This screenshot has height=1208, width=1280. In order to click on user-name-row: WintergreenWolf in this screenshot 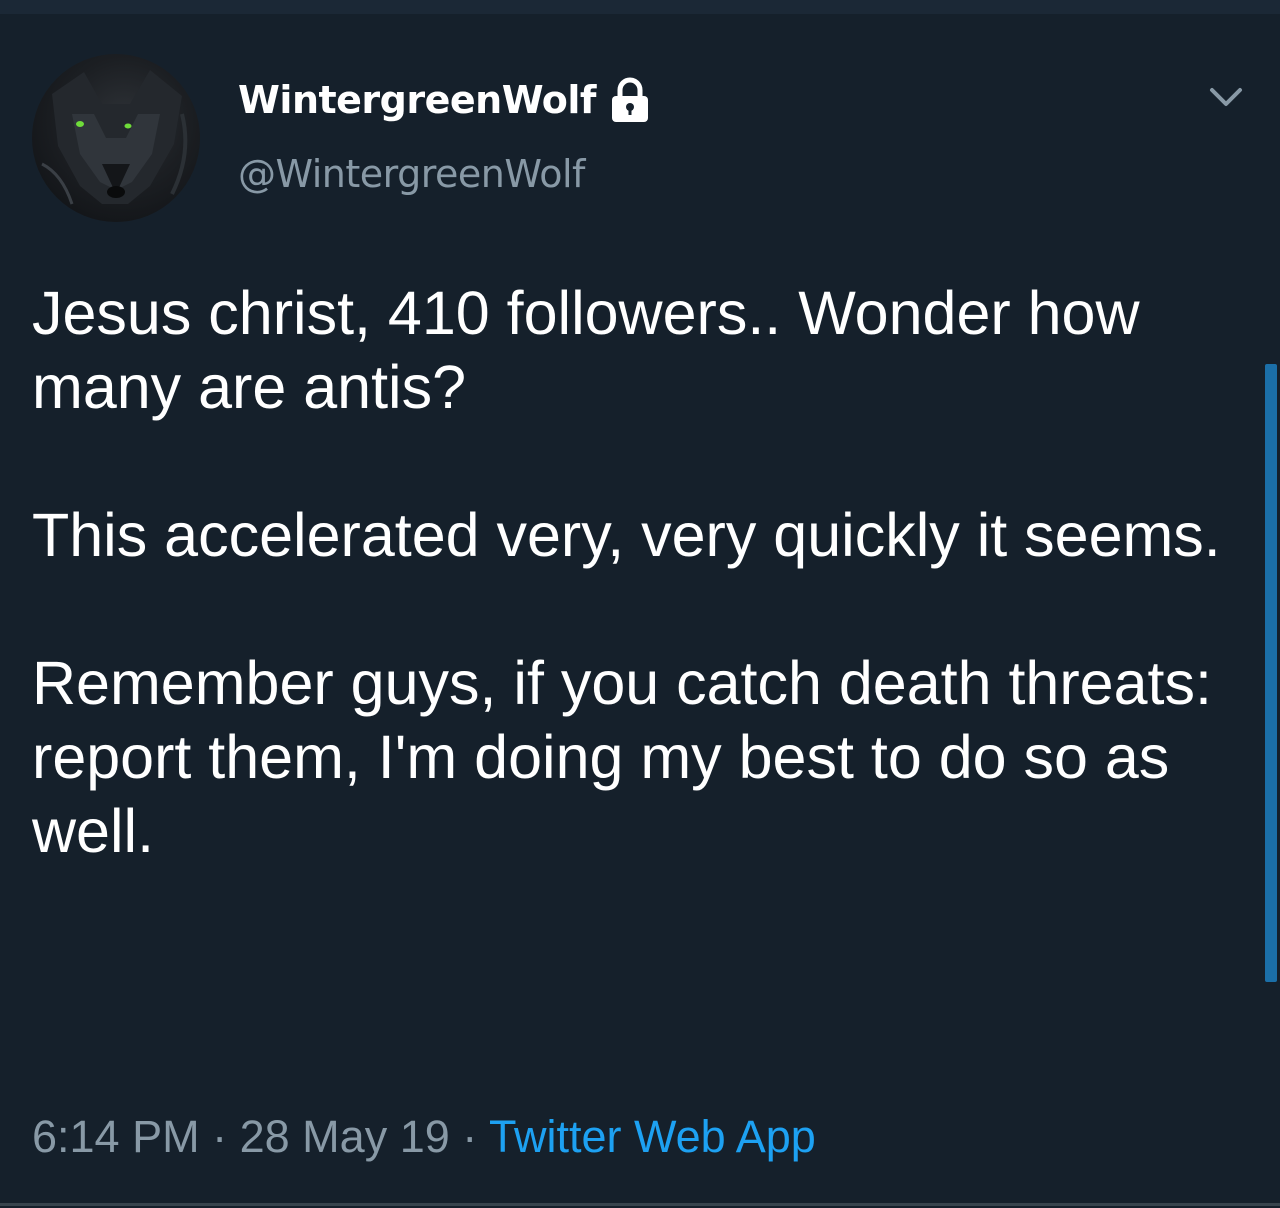, I will do `click(445, 100)`.